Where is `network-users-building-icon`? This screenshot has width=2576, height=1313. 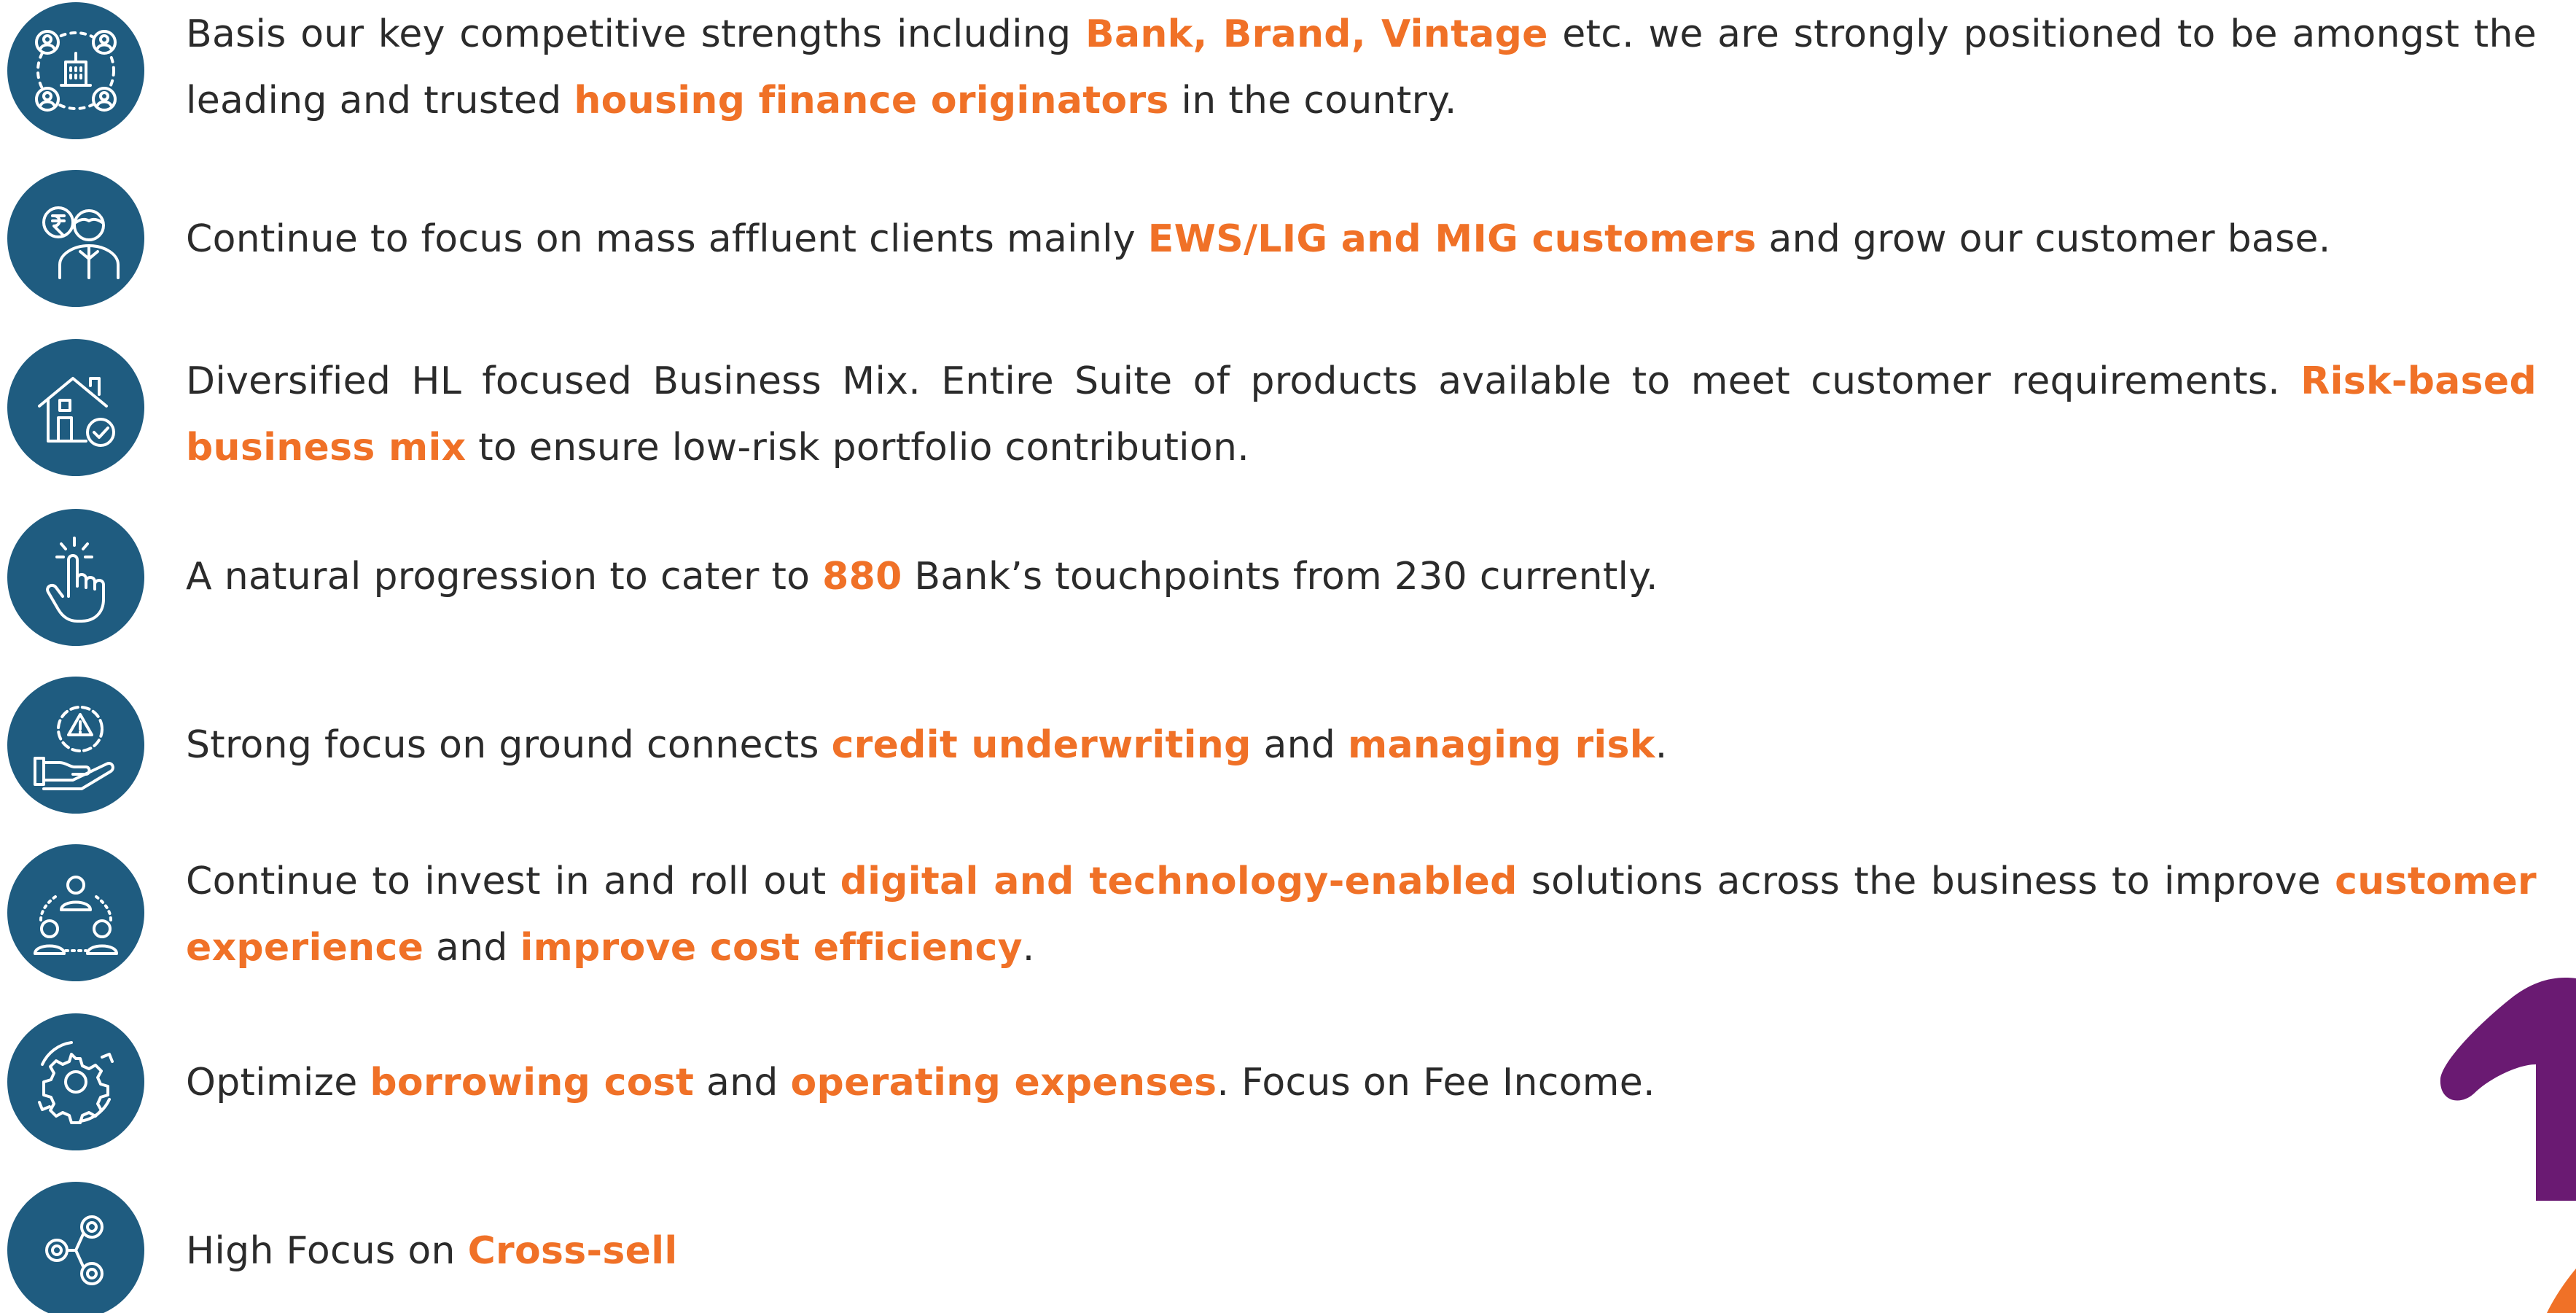 network-users-building-icon is located at coordinates (75, 70).